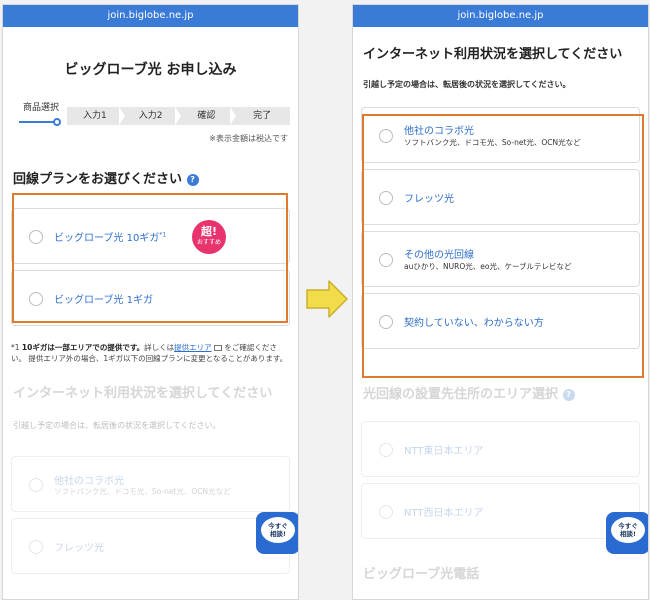 The image size is (650, 600). Describe the element at coordinates (444, 513) in the screenshot. I see `area-option-label: NTT西日本エリア` at that location.